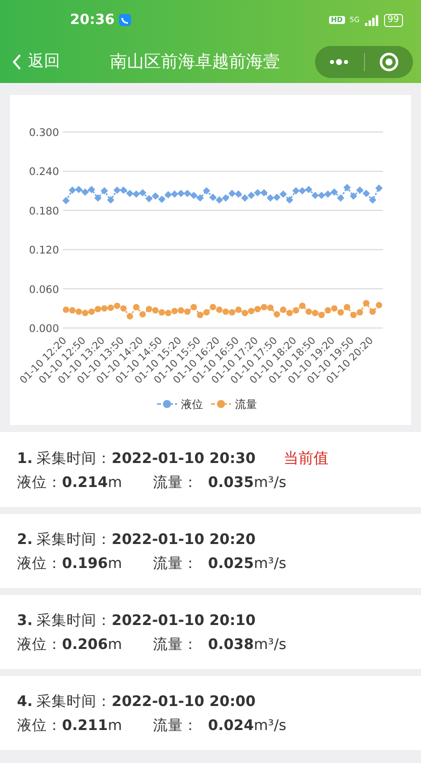 The height and width of the screenshot is (763, 421). What do you see at coordinates (184, 540) in the screenshot?
I see `time-value: 2022-01-10 20:20` at bounding box center [184, 540].